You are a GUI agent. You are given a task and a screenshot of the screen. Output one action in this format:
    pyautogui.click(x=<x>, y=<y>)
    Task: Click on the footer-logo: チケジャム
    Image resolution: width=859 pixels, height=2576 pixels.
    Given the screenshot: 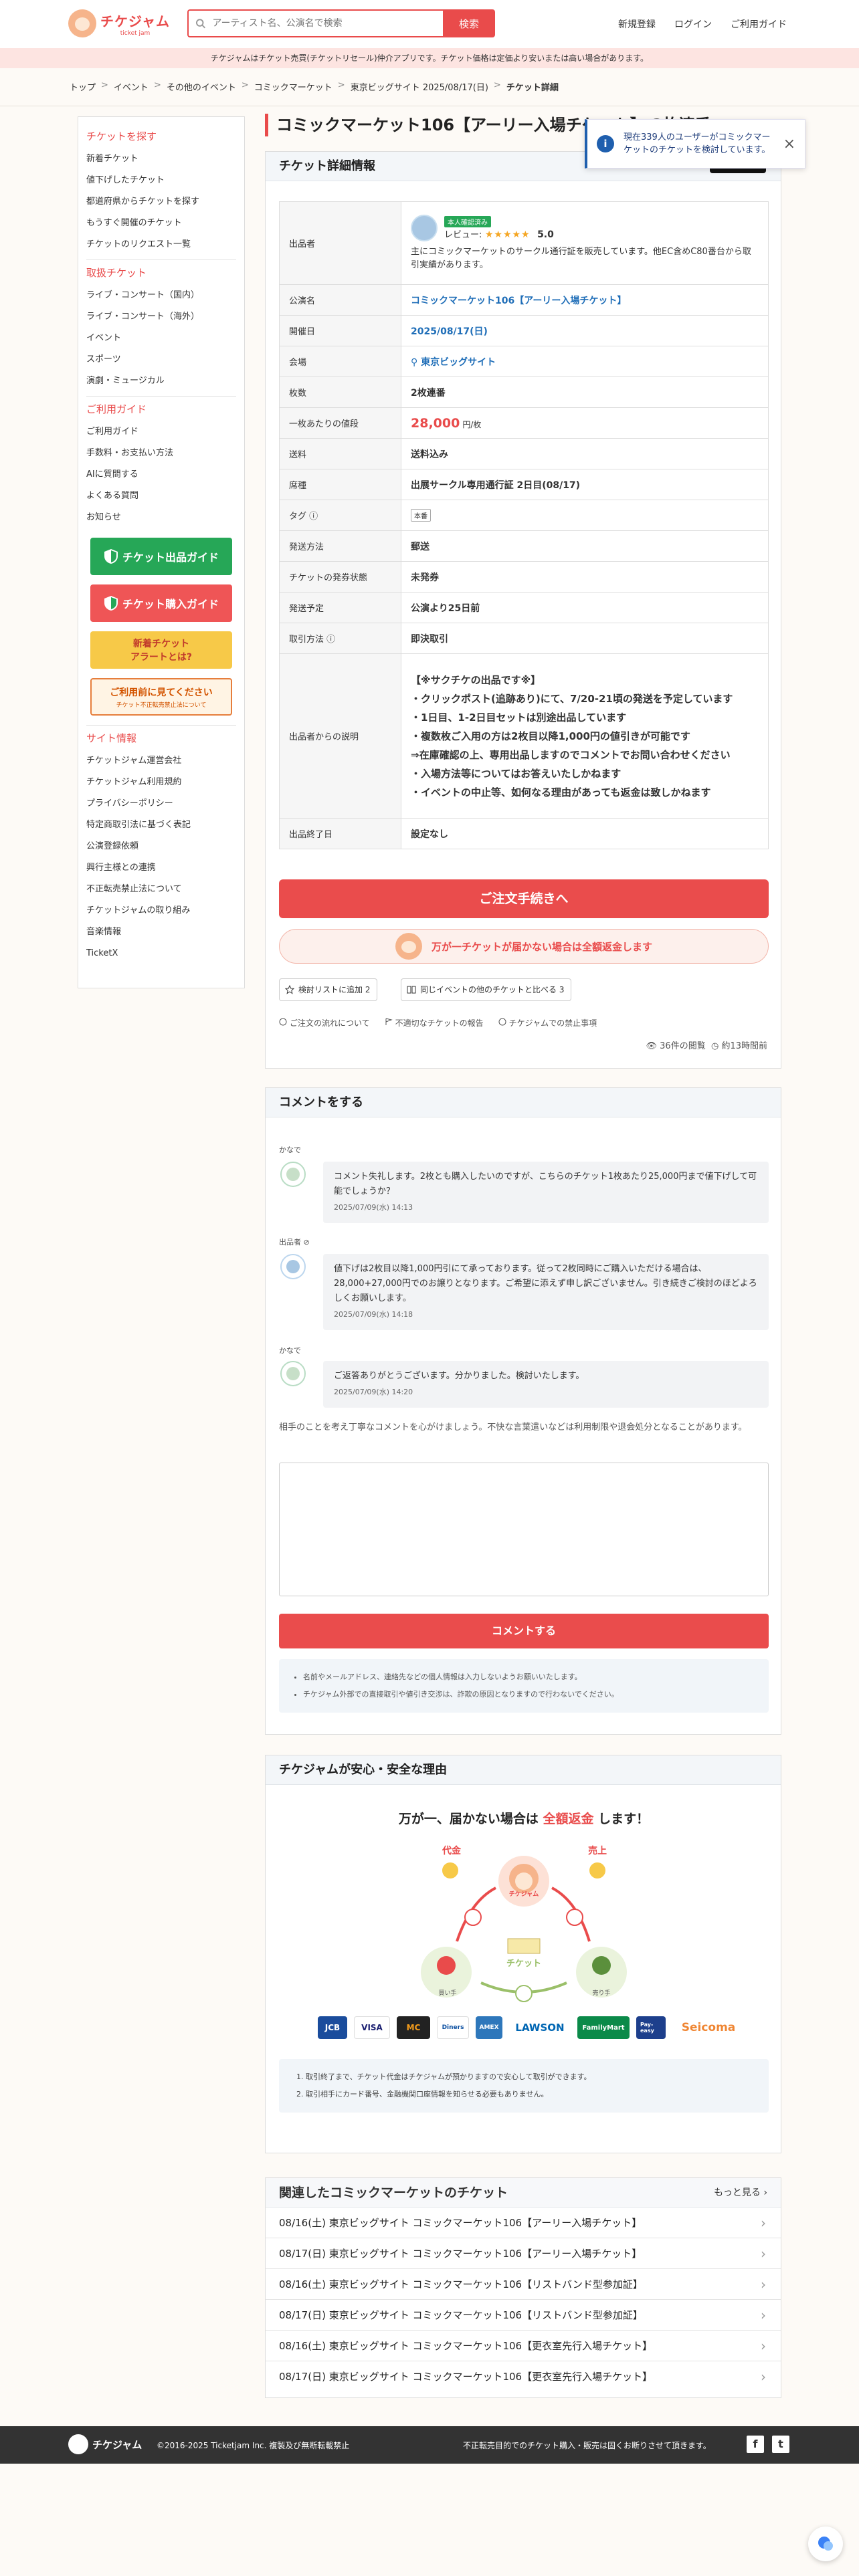 What is the action you would take?
    pyautogui.click(x=105, y=2444)
    